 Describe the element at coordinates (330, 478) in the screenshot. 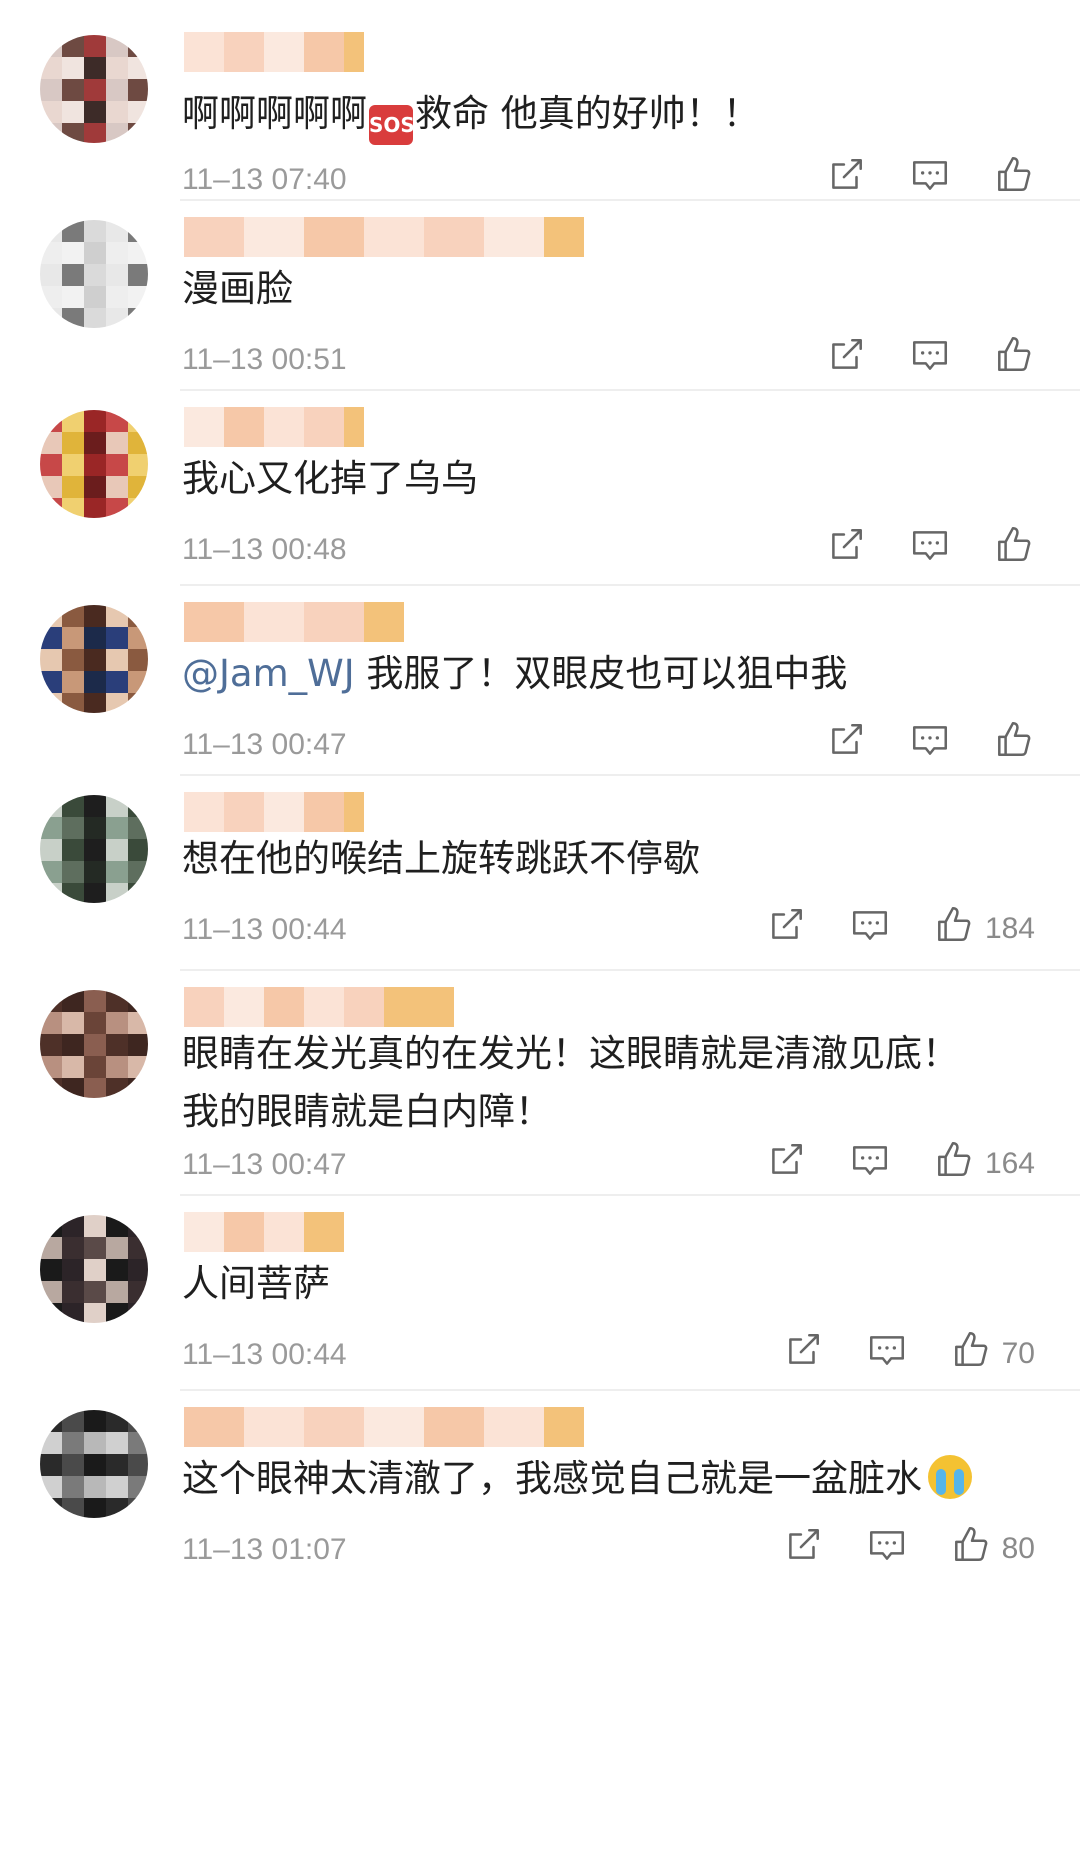

I see `comment-text-segment: 我心又化掉了乌乌` at that location.